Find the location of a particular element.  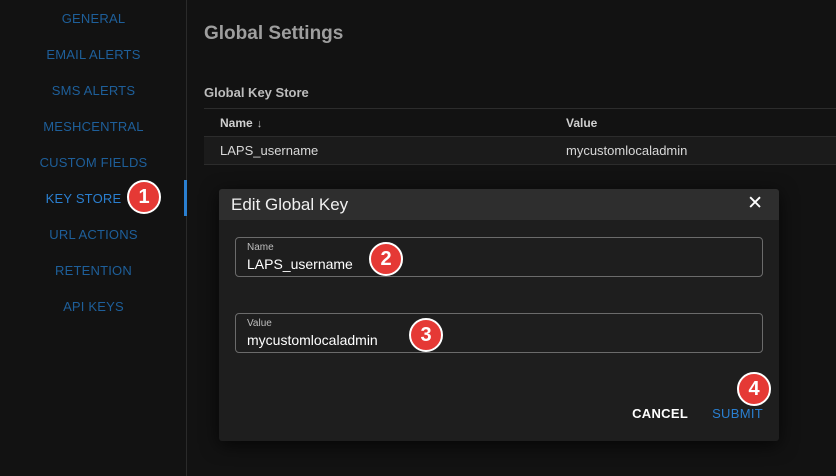

sidebar-item-email-alerts: EMAIL ALERTS is located at coordinates (93, 54).